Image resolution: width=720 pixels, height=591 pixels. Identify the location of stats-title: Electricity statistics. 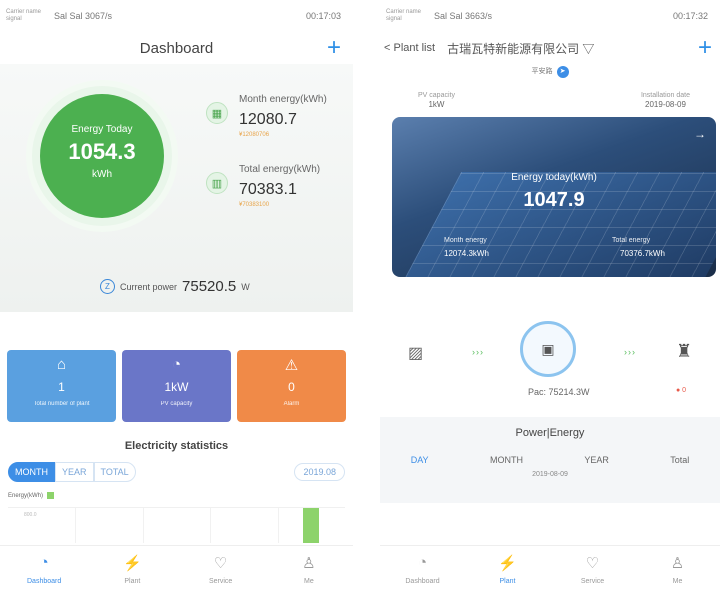
(176, 446).